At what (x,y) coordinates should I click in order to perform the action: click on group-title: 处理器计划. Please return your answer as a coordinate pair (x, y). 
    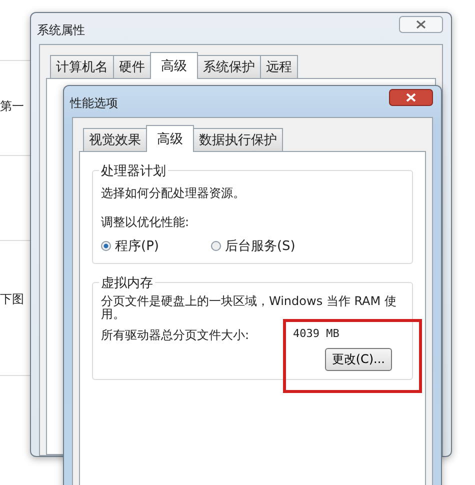
    Looking at the image, I should click on (133, 171).